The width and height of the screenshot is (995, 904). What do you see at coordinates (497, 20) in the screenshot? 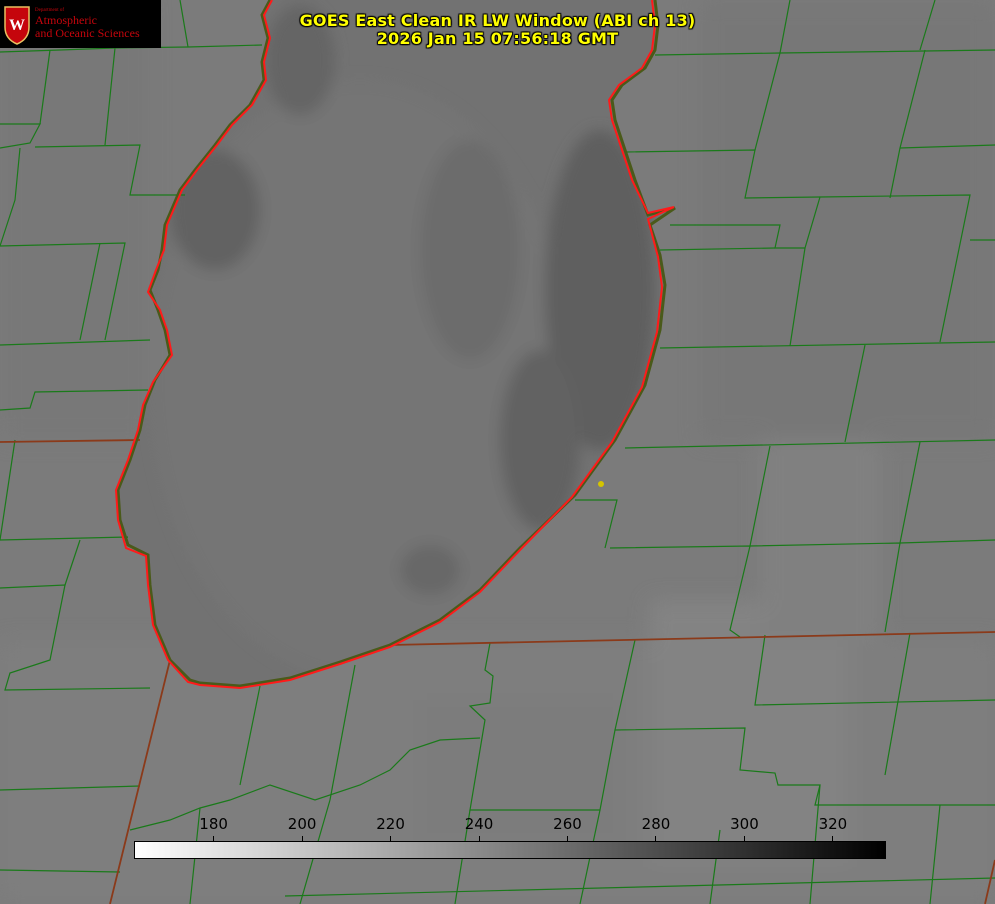
I see `image-title: GOES East Clean IR LW Window (ABI ch 13)` at bounding box center [497, 20].